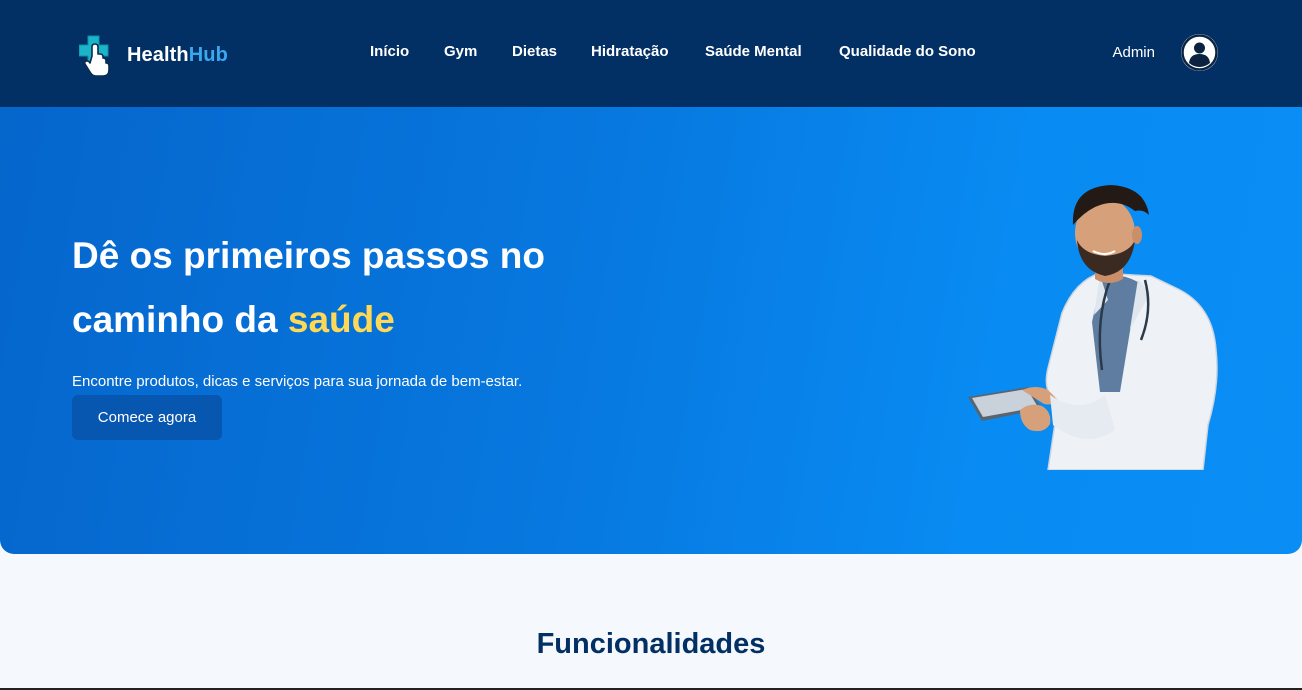  Describe the element at coordinates (389, 51) in the screenshot. I see `nav-item-inicio: Início` at that location.